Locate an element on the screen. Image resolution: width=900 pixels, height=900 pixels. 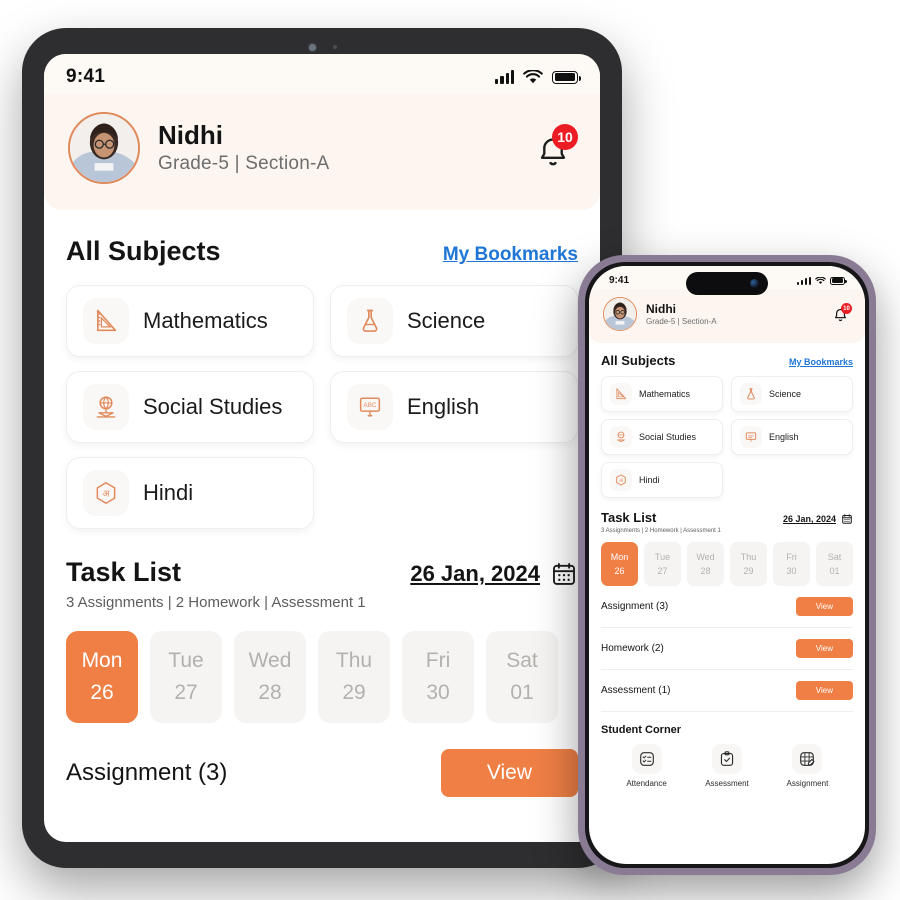
day-number: 26 is located at coordinates (102, 692).